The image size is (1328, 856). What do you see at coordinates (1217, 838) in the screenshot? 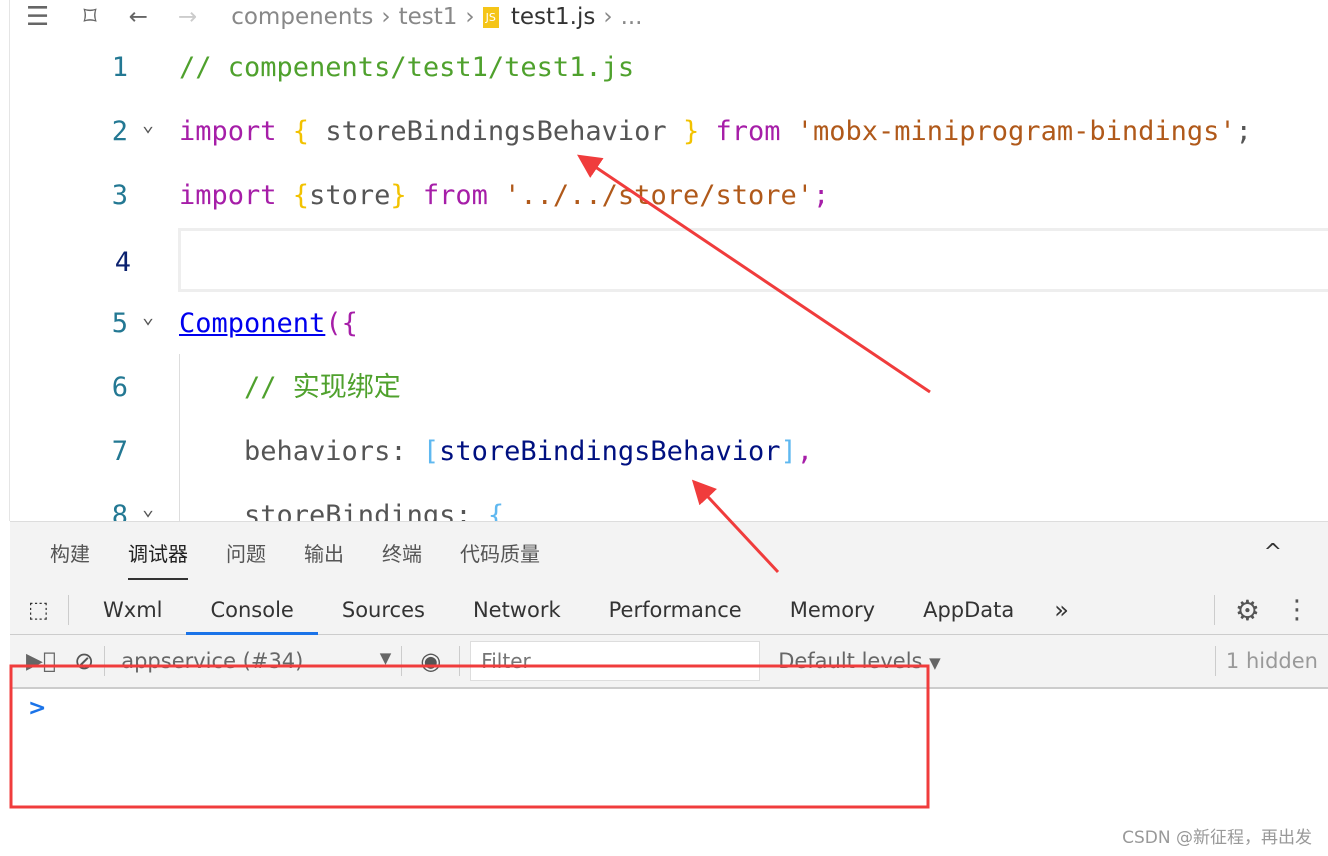
I see `watermark: CSDN @新征程，再出发` at bounding box center [1217, 838].